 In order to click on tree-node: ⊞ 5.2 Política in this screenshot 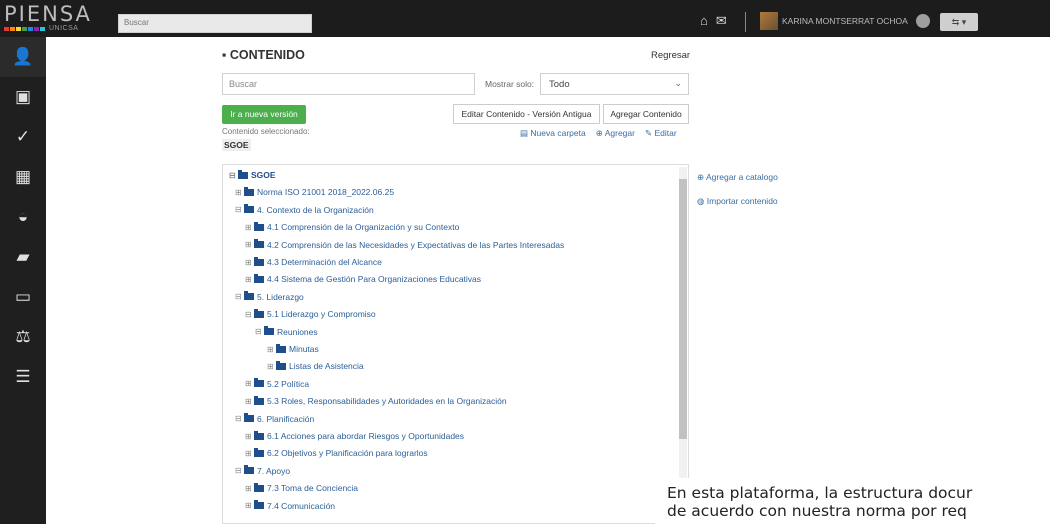, I will do `click(277, 384)`.